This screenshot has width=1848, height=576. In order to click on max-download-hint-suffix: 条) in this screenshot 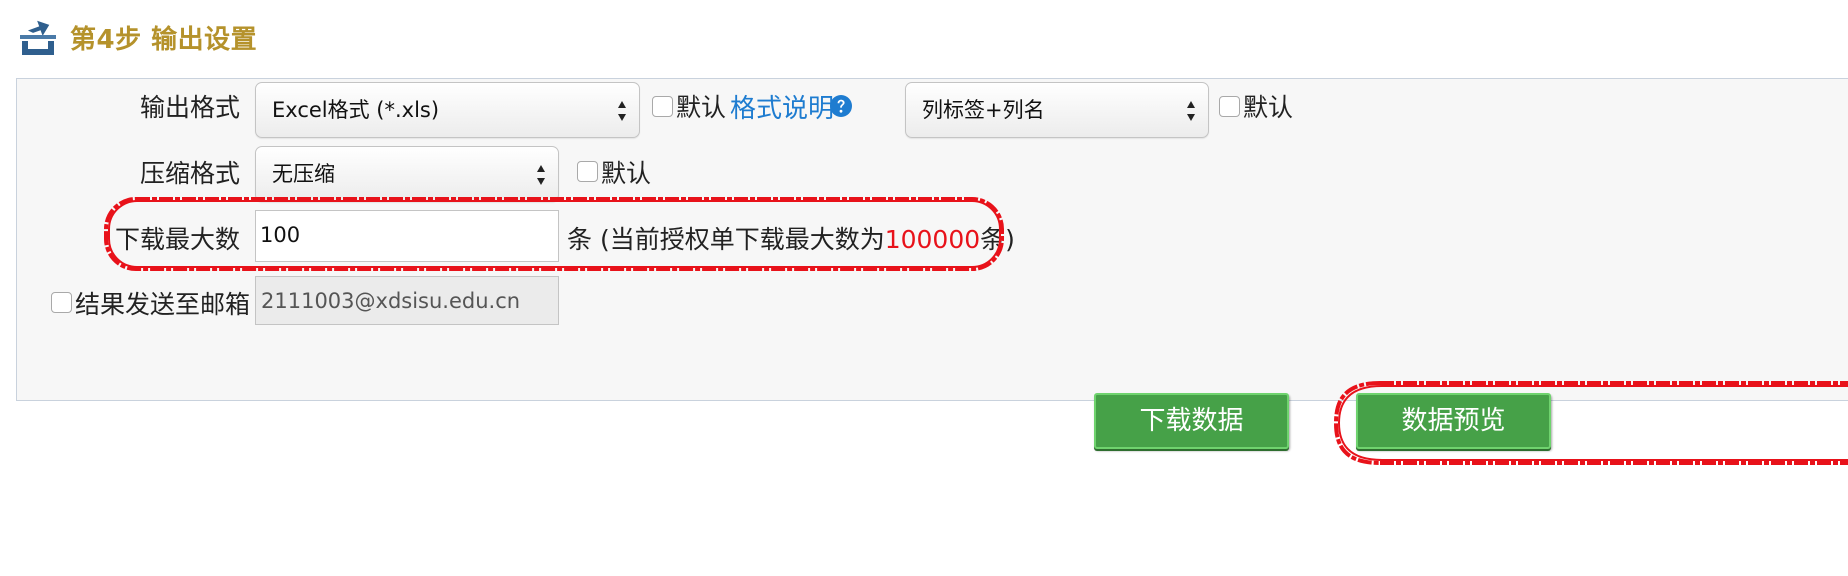, I will do `click(997, 239)`.